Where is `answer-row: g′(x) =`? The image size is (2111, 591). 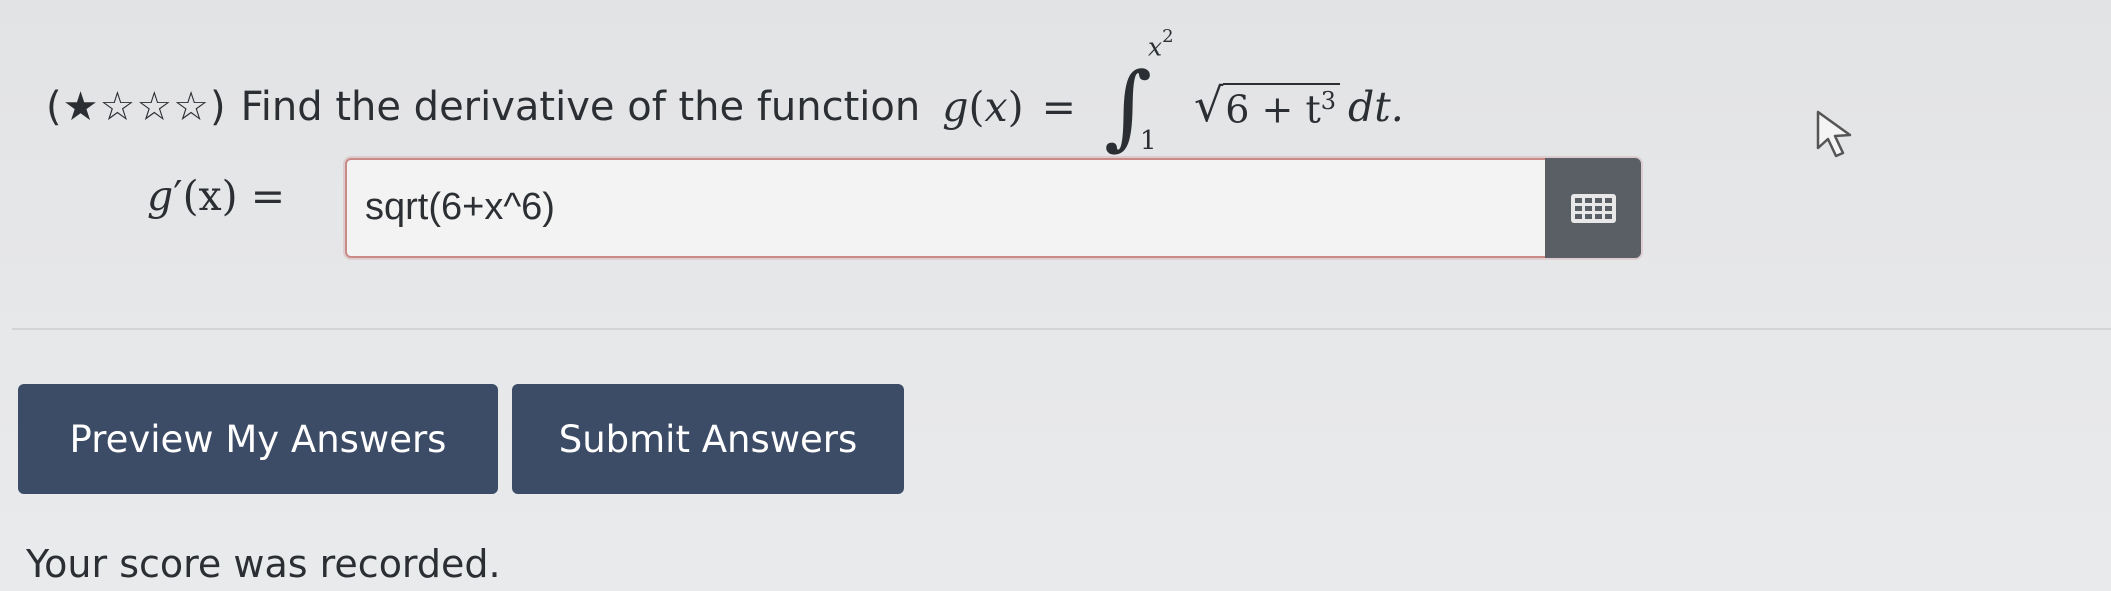
answer-row: g′(x) = is located at coordinates (894, 208).